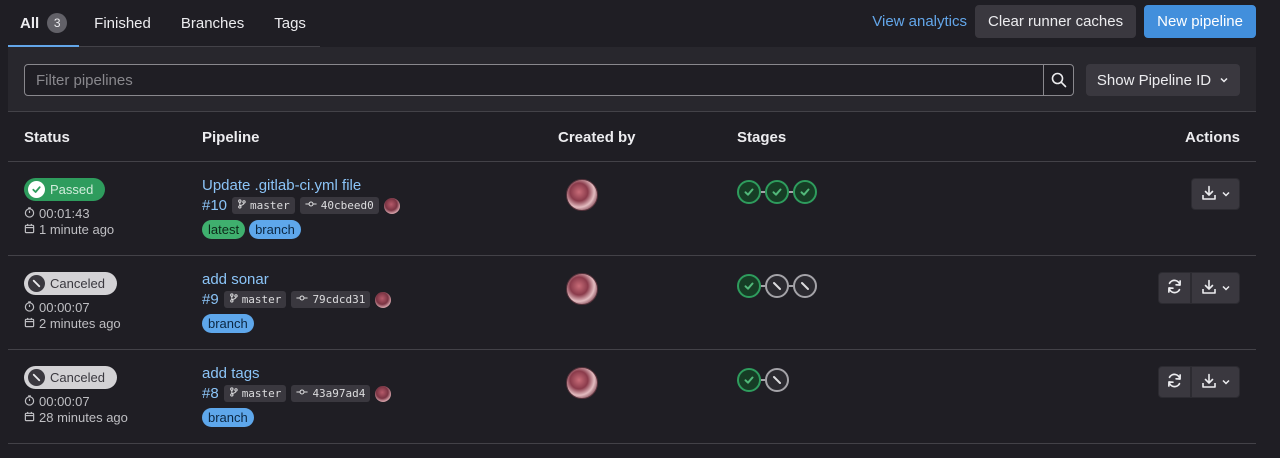 Image resolution: width=1280 pixels, height=458 pixels. I want to click on filter-pipelines-input: Filter pipelines, so click(534, 80).